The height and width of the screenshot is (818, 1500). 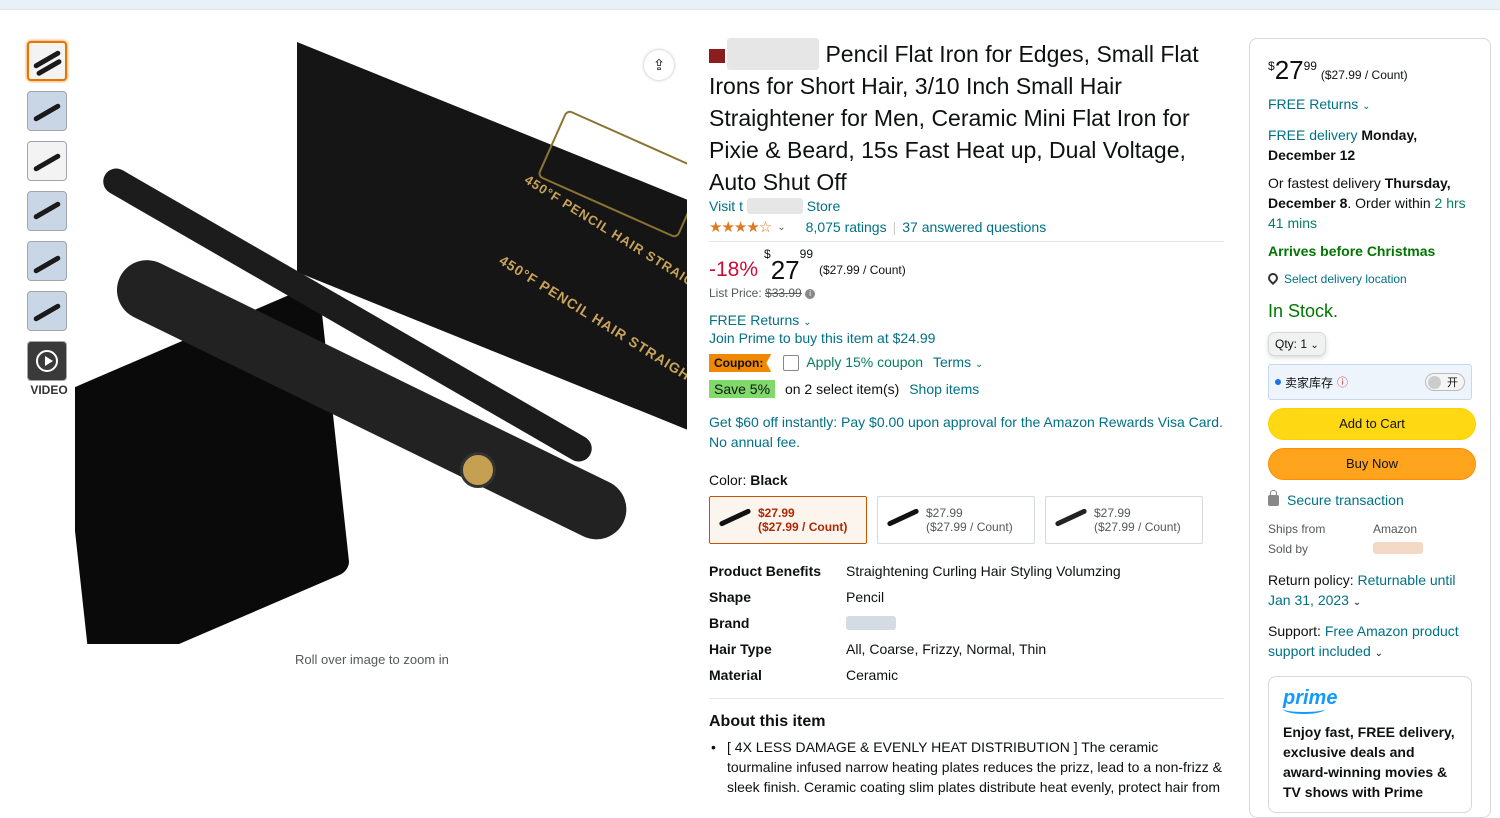 What do you see at coordinates (1297, 344) in the screenshot?
I see `quantity-select: Qty: 1 ⌄` at bounding box center [1297, 344].